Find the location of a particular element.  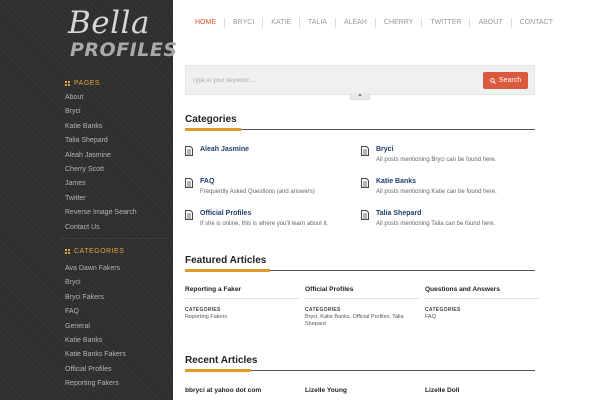

sidebar-categories-heading: CATEGORIES is located at coordinates (94, 251).